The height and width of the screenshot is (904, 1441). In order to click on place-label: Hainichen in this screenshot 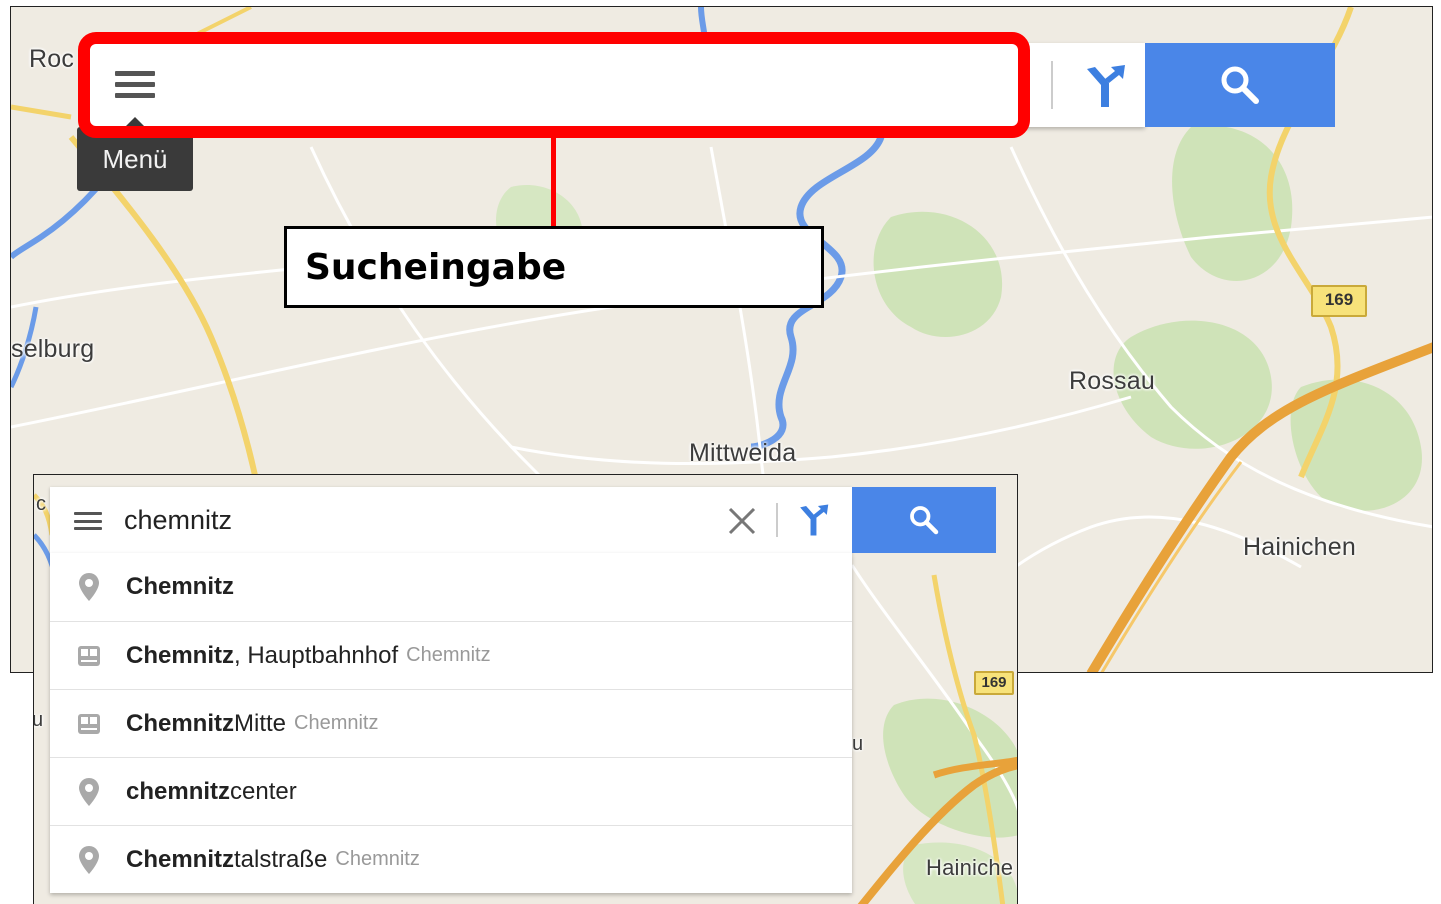, I will do `click(1299, 547)`.